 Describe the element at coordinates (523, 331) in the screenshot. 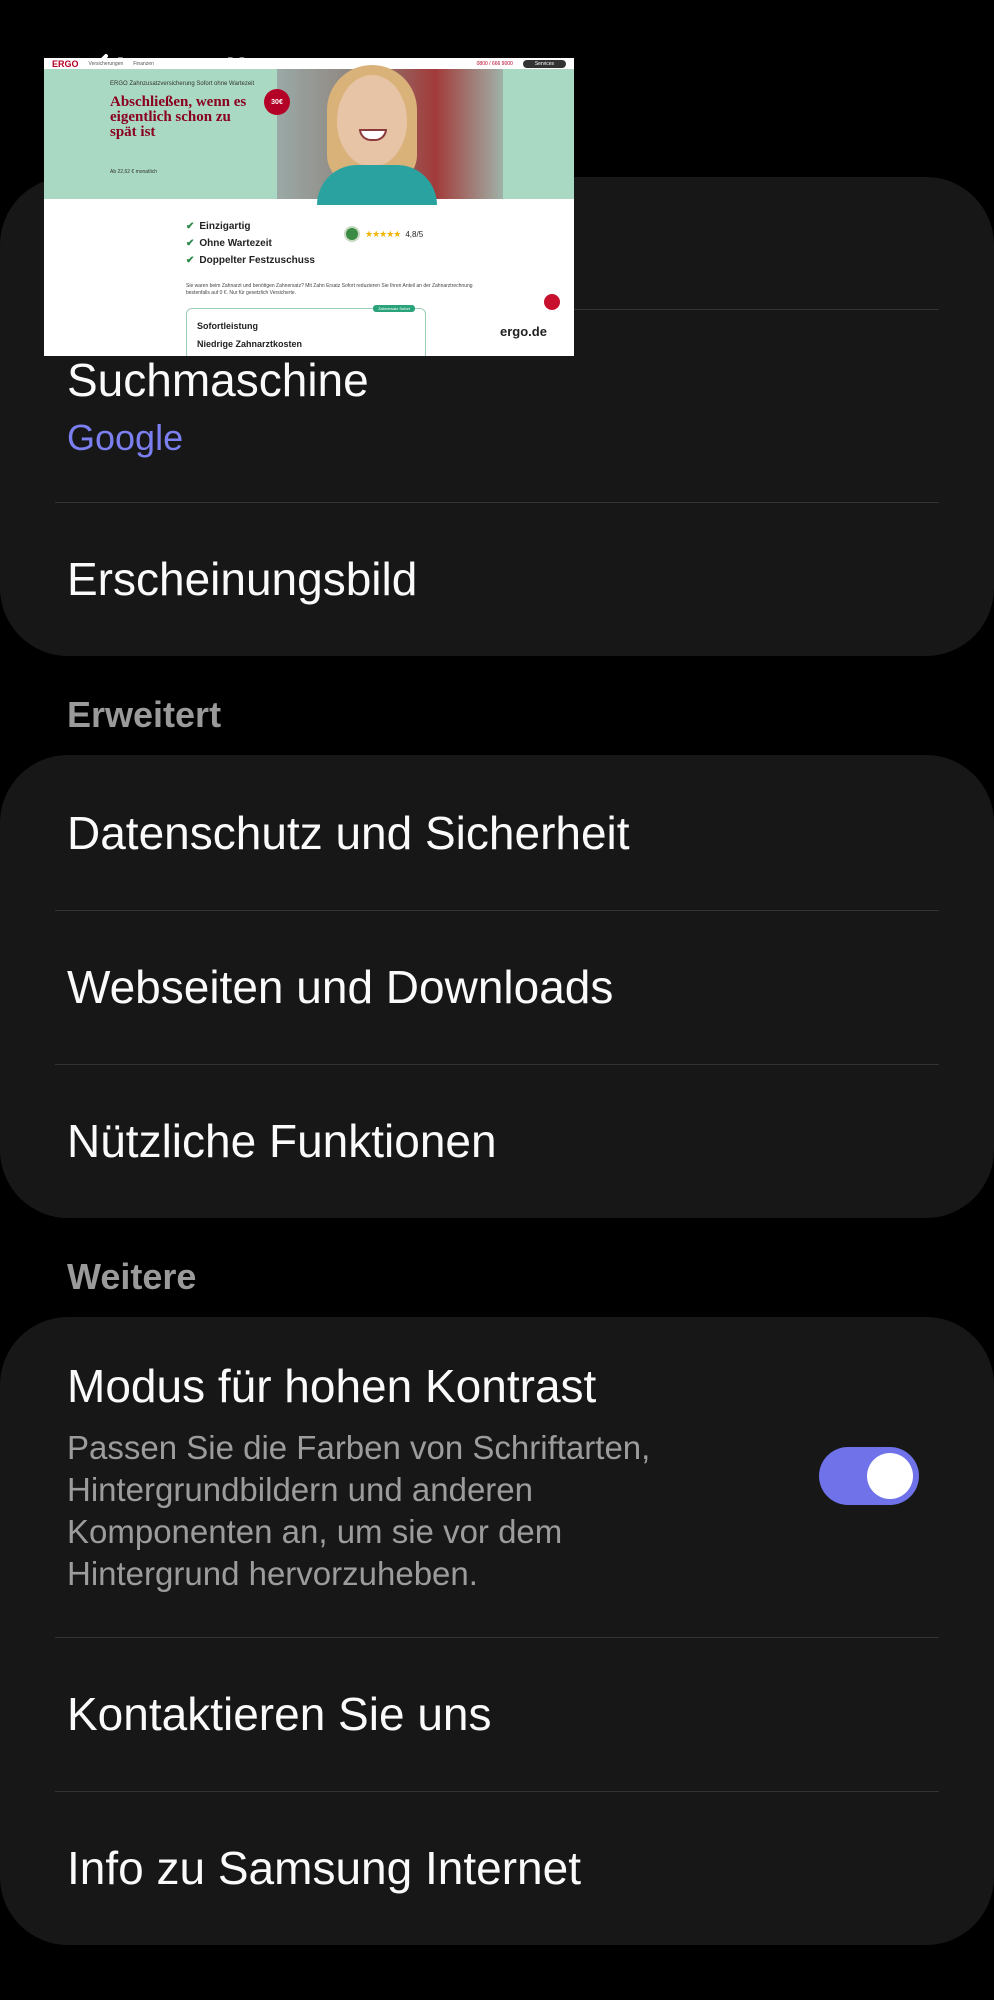

I see `thumbnail-domain: ergo.de` at that location.